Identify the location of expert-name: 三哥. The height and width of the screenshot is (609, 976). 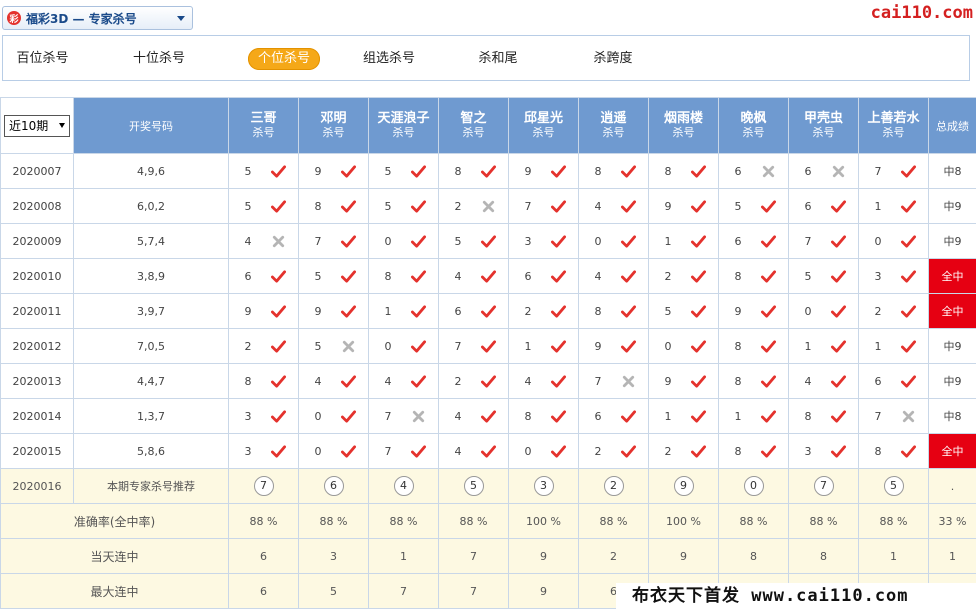
(263, 118).